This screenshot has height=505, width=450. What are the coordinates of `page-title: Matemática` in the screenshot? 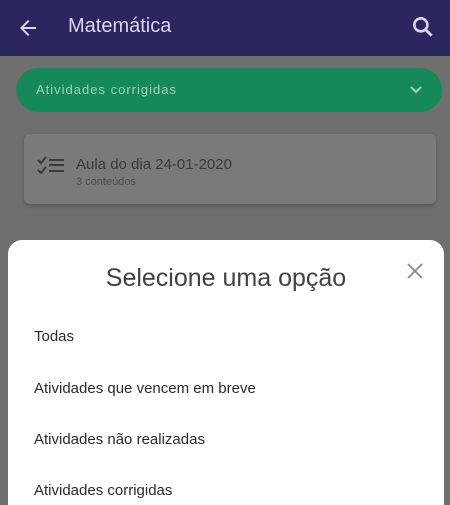 It's located at (120, 26).